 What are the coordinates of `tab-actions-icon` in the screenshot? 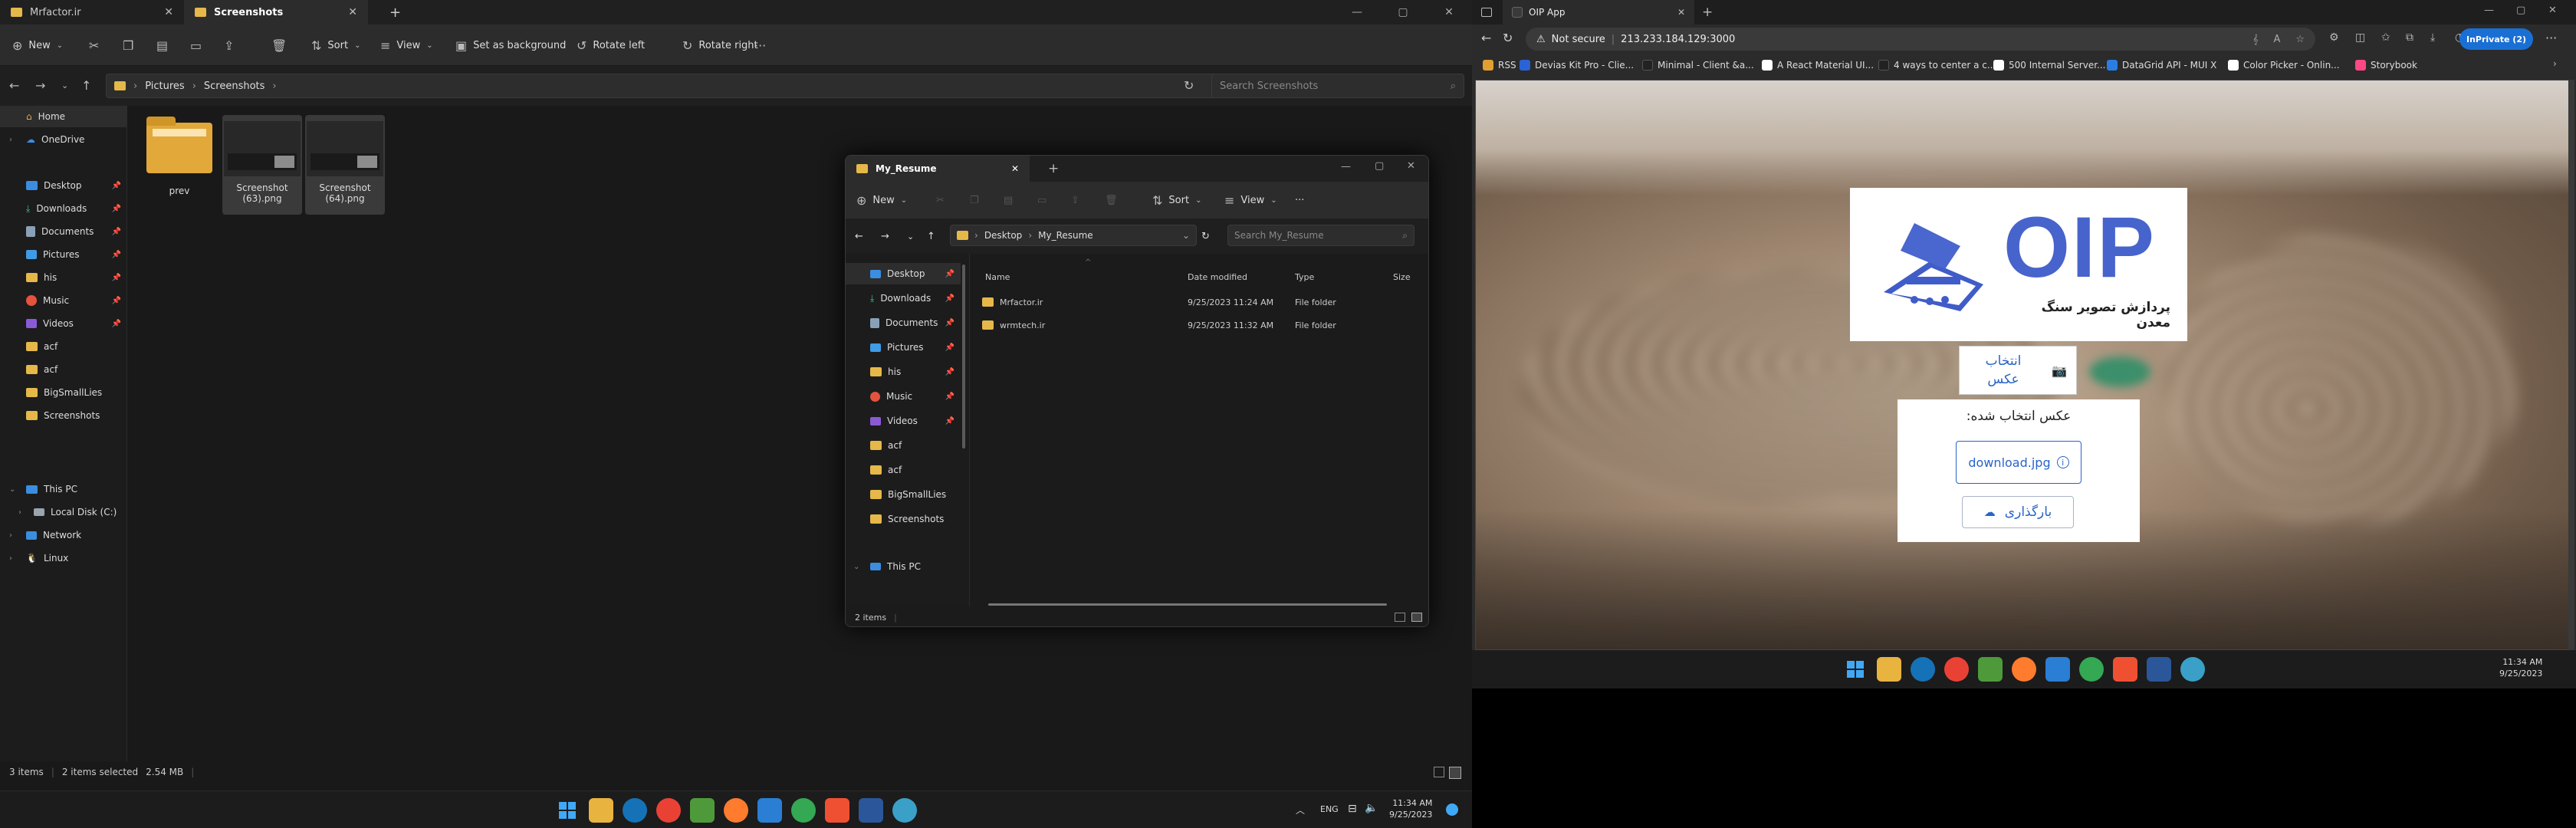 It's located at (1487, 13).